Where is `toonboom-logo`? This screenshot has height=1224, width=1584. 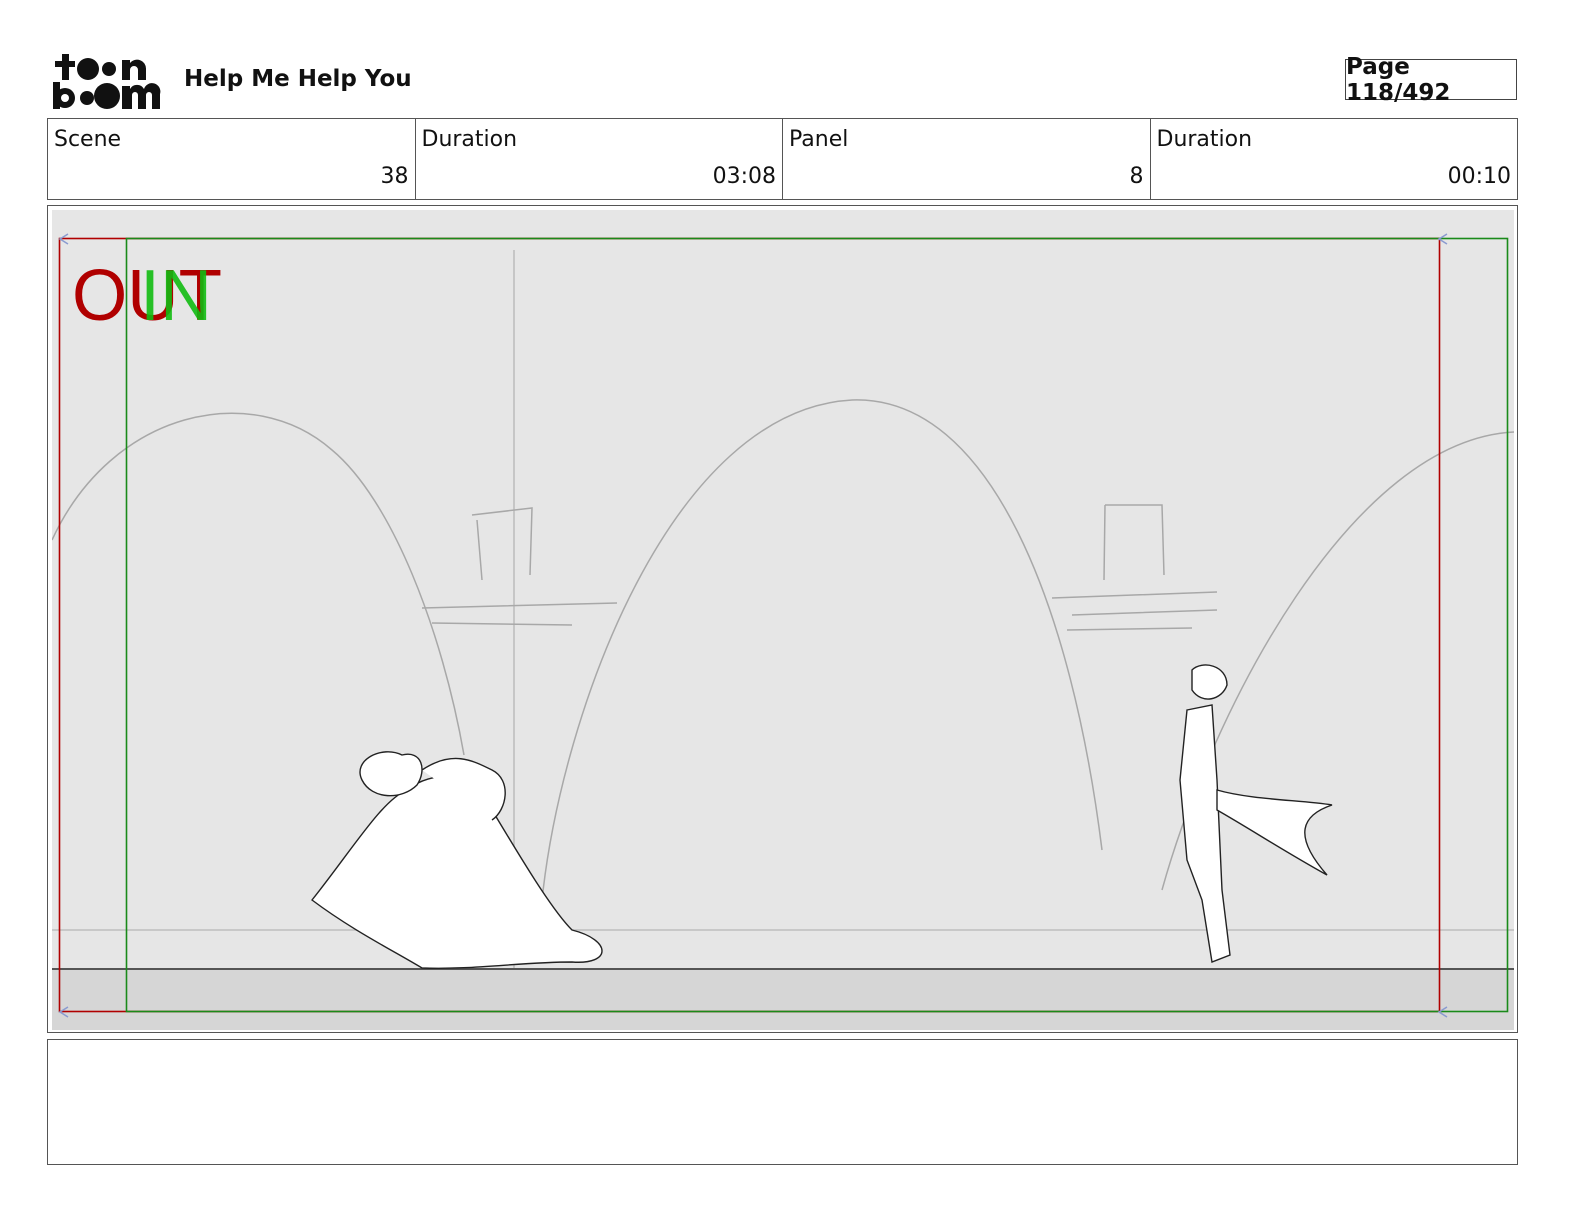
toonboom-logo is located at coordinates (107, 81).